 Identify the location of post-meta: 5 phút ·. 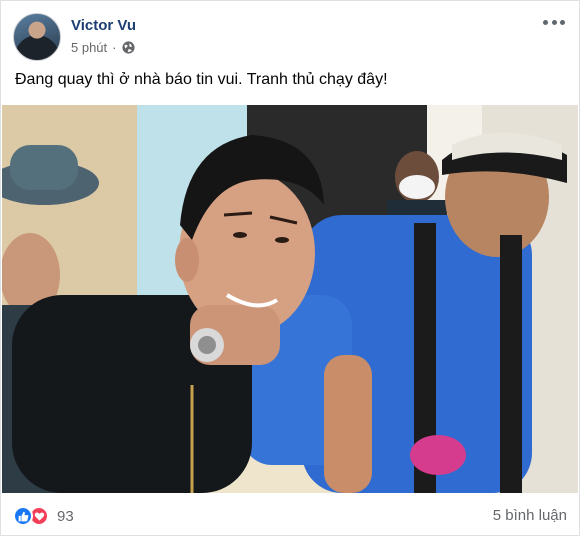
(103, 47).